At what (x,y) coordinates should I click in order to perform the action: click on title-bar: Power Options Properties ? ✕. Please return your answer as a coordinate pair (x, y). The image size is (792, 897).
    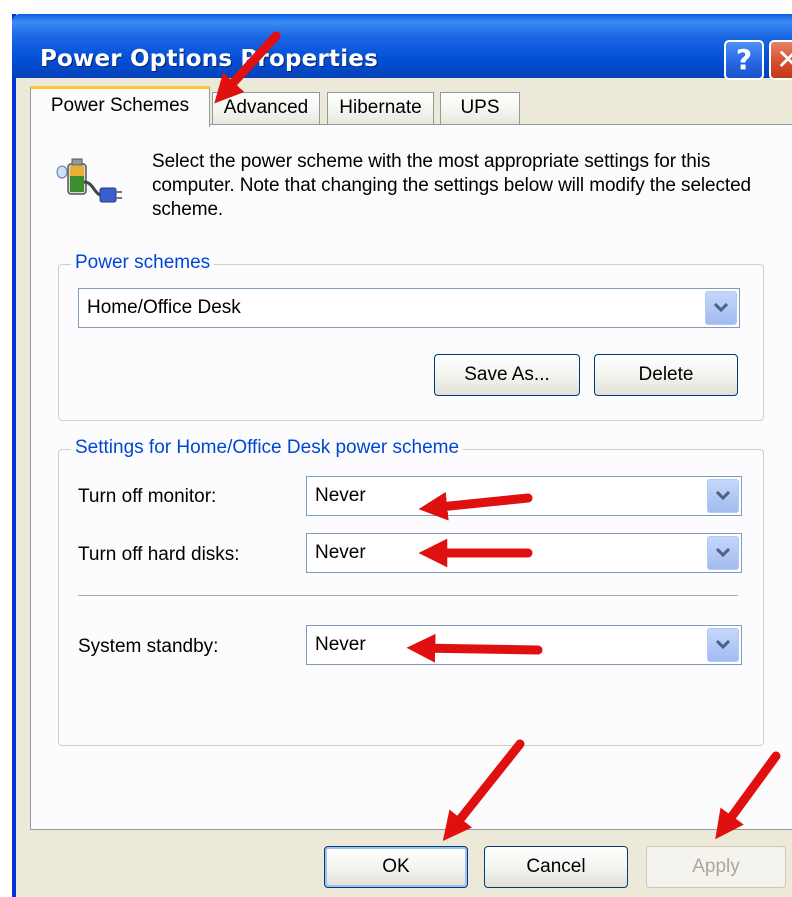
    Looking at the image, I should click on (402, 47).